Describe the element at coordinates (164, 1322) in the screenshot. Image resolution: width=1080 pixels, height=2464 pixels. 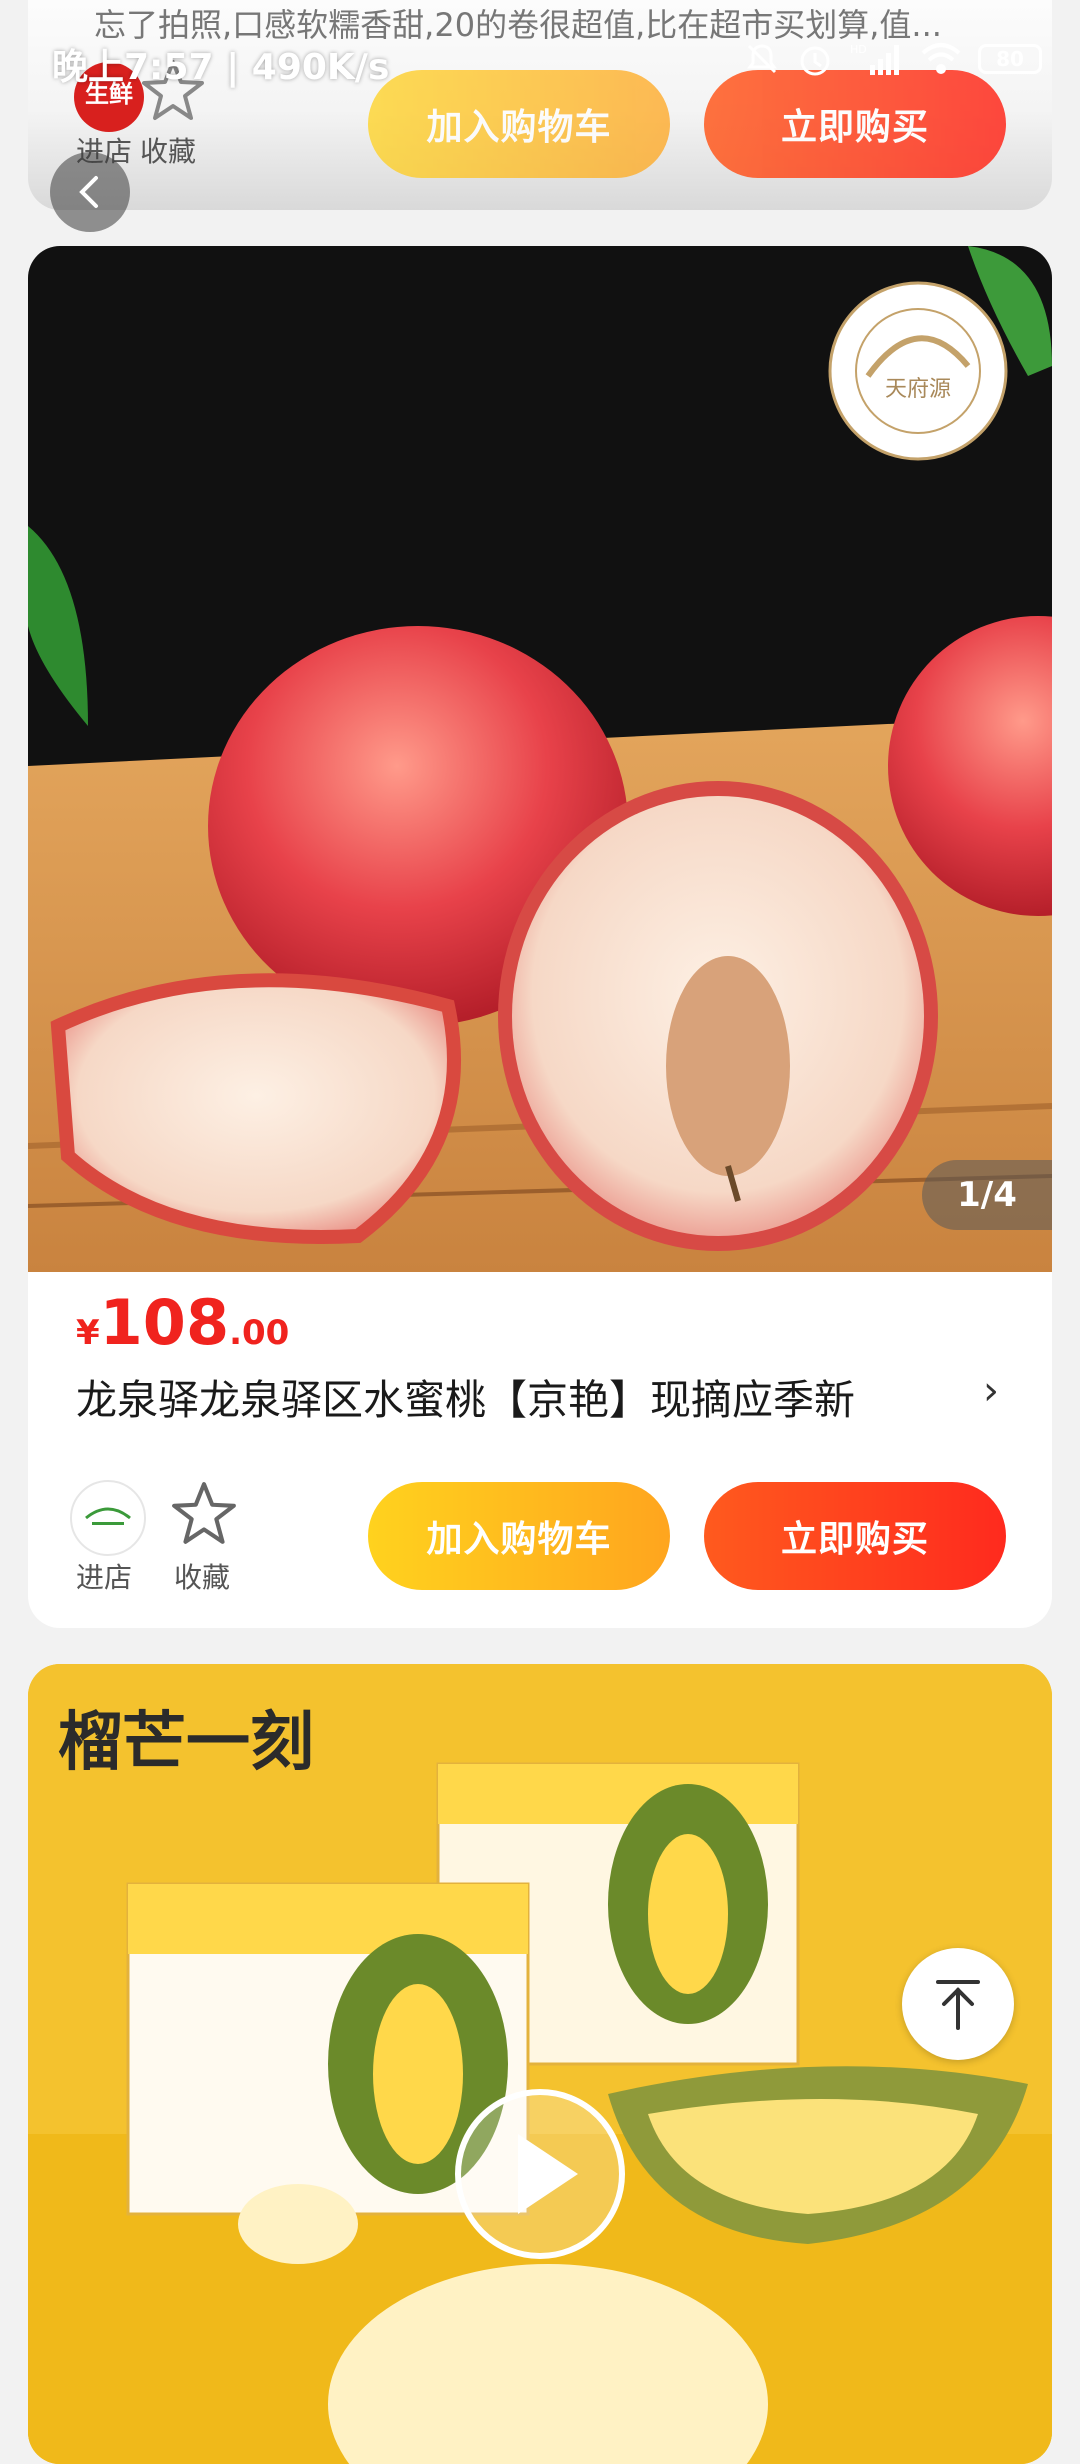
I see `price-integer: 108` at that location.